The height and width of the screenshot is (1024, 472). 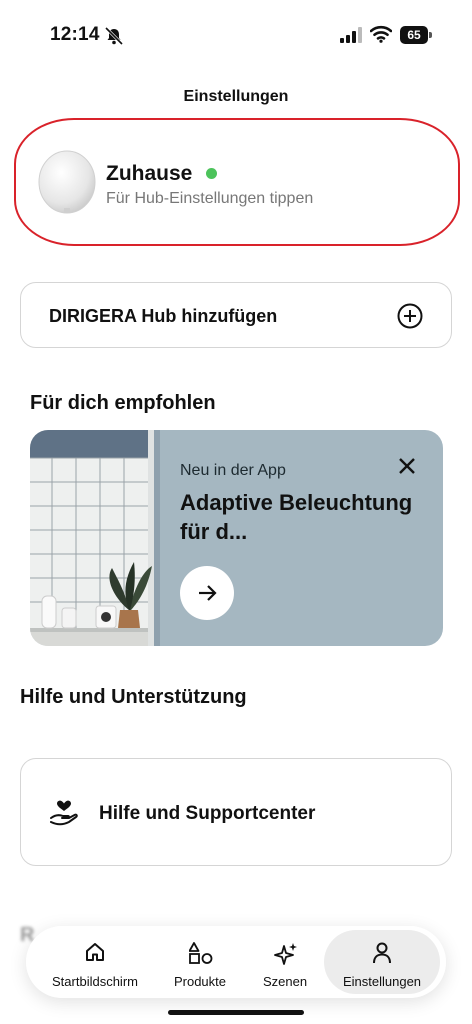 What do you see at coordinates (149, 173) in the screenshot?
I see `hub-name: Zuhause` at bounding box center [149, 173].